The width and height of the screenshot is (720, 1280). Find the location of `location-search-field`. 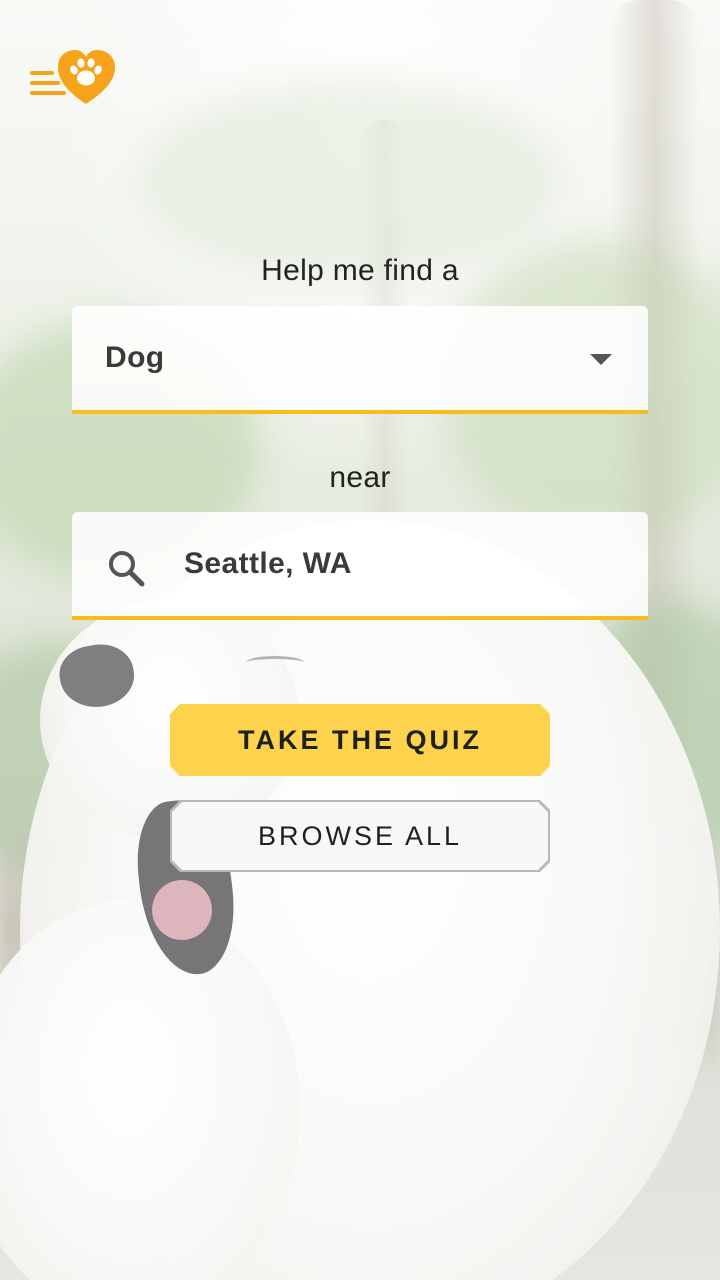

location-search-field is located at coordinates (360, 566).